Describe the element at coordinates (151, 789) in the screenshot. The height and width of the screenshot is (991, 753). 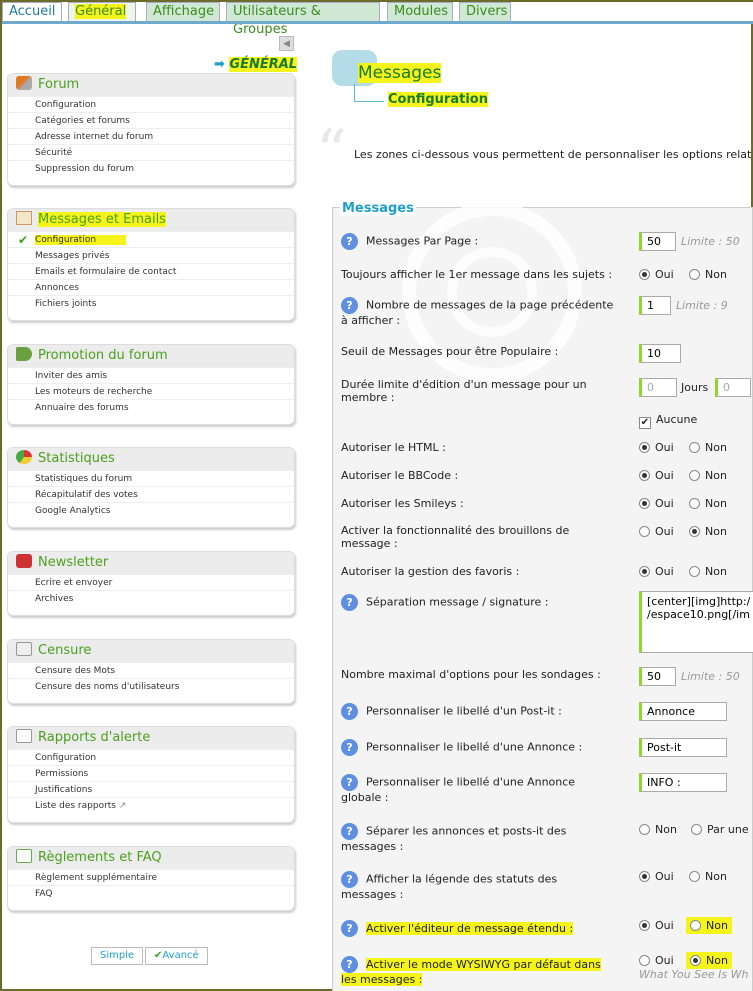
I see `sidebar-link: Justifications` at that location.